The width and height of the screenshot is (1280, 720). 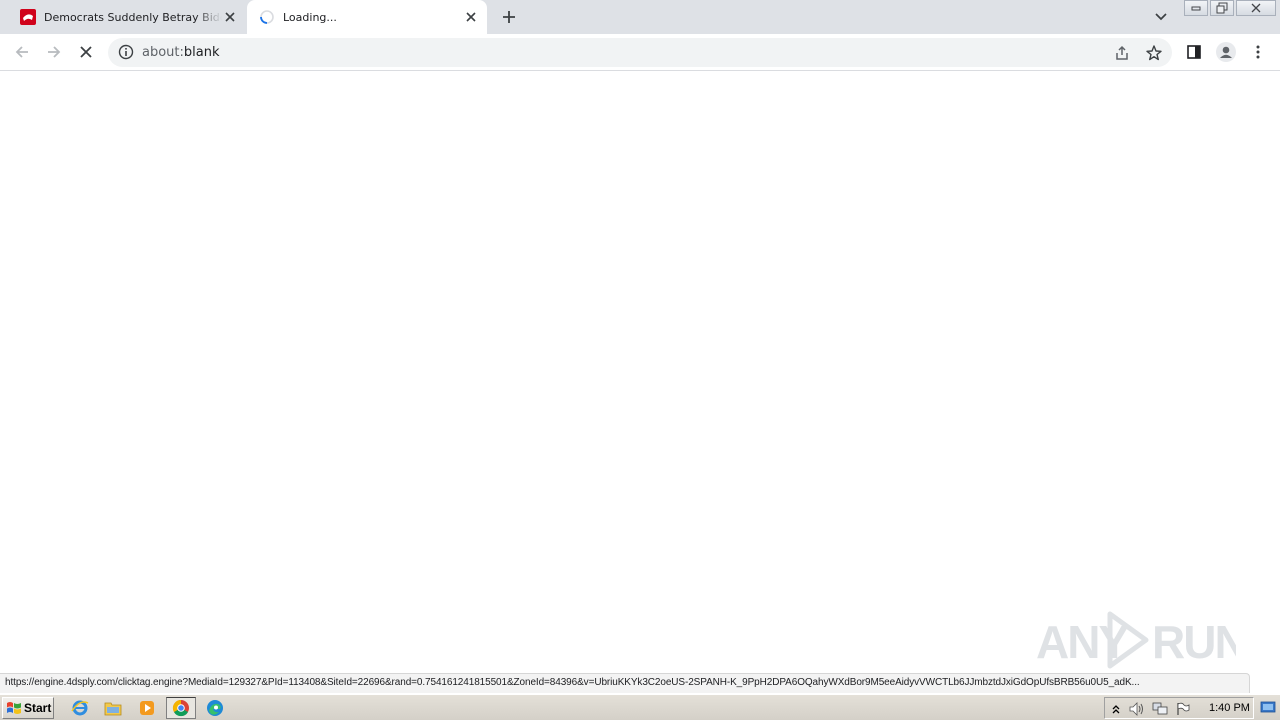 I want to click on show-desktop-icon, so click(x=1268, y=707).